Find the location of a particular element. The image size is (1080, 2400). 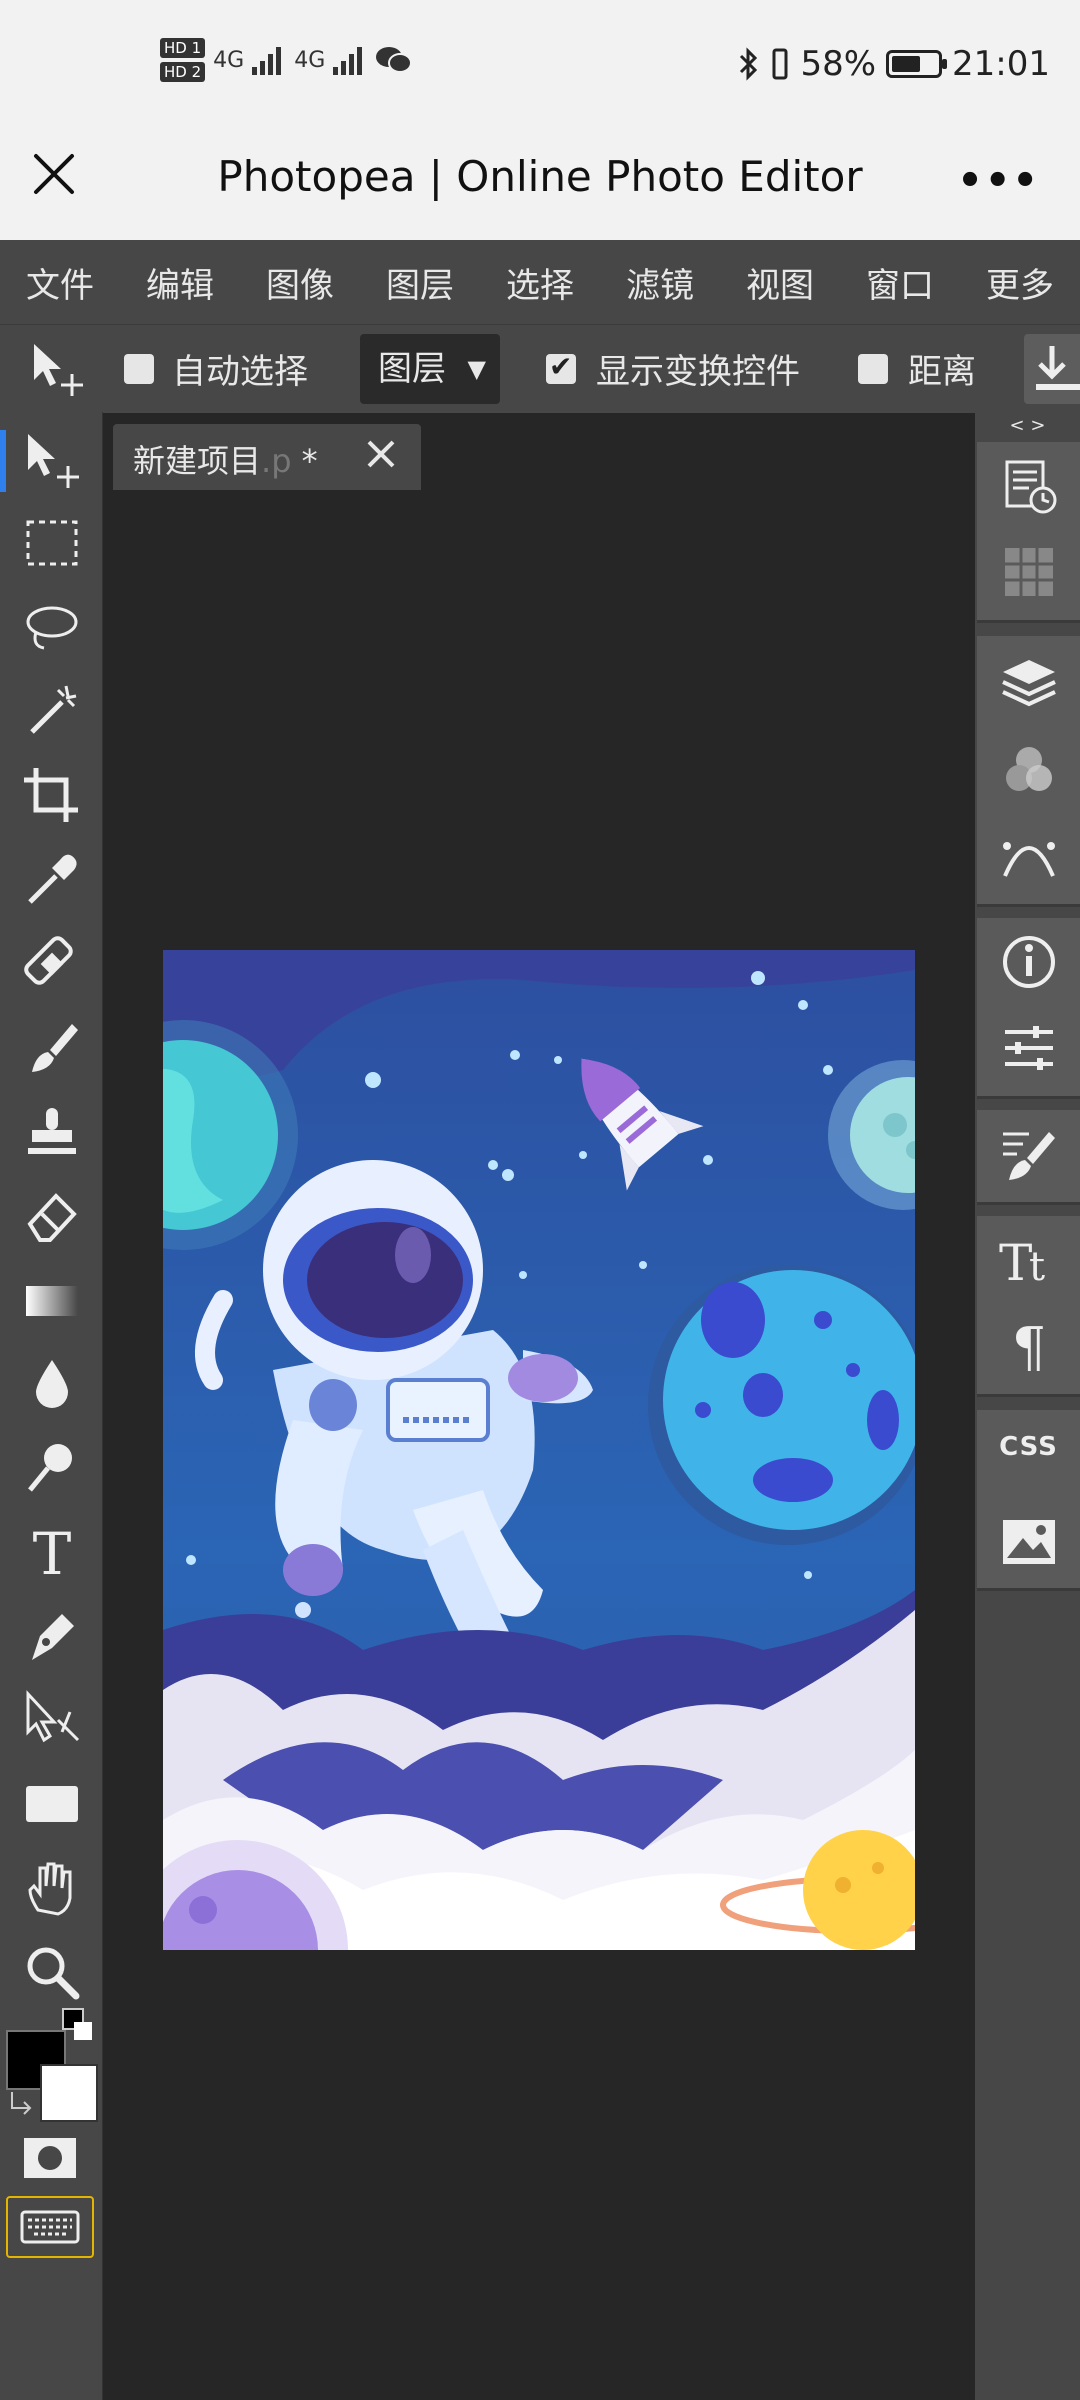

hd-badges: HD 1 HD 2 is located at coordinates (183, 60).